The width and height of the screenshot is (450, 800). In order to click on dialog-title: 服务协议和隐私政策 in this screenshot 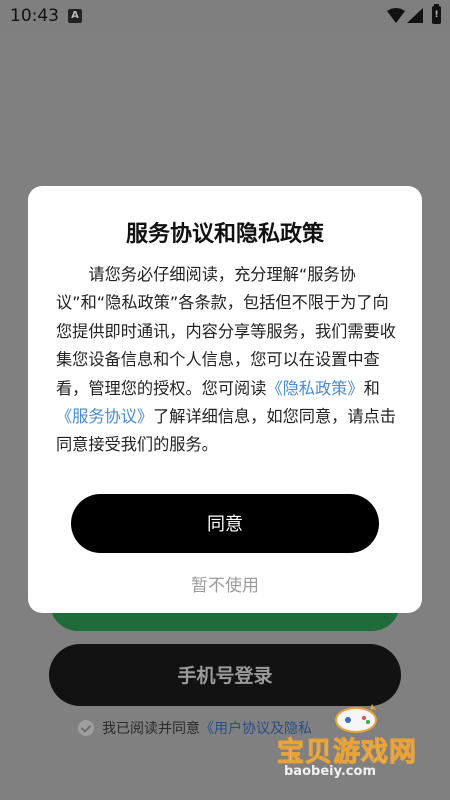, I will do `click(224, 234)`.